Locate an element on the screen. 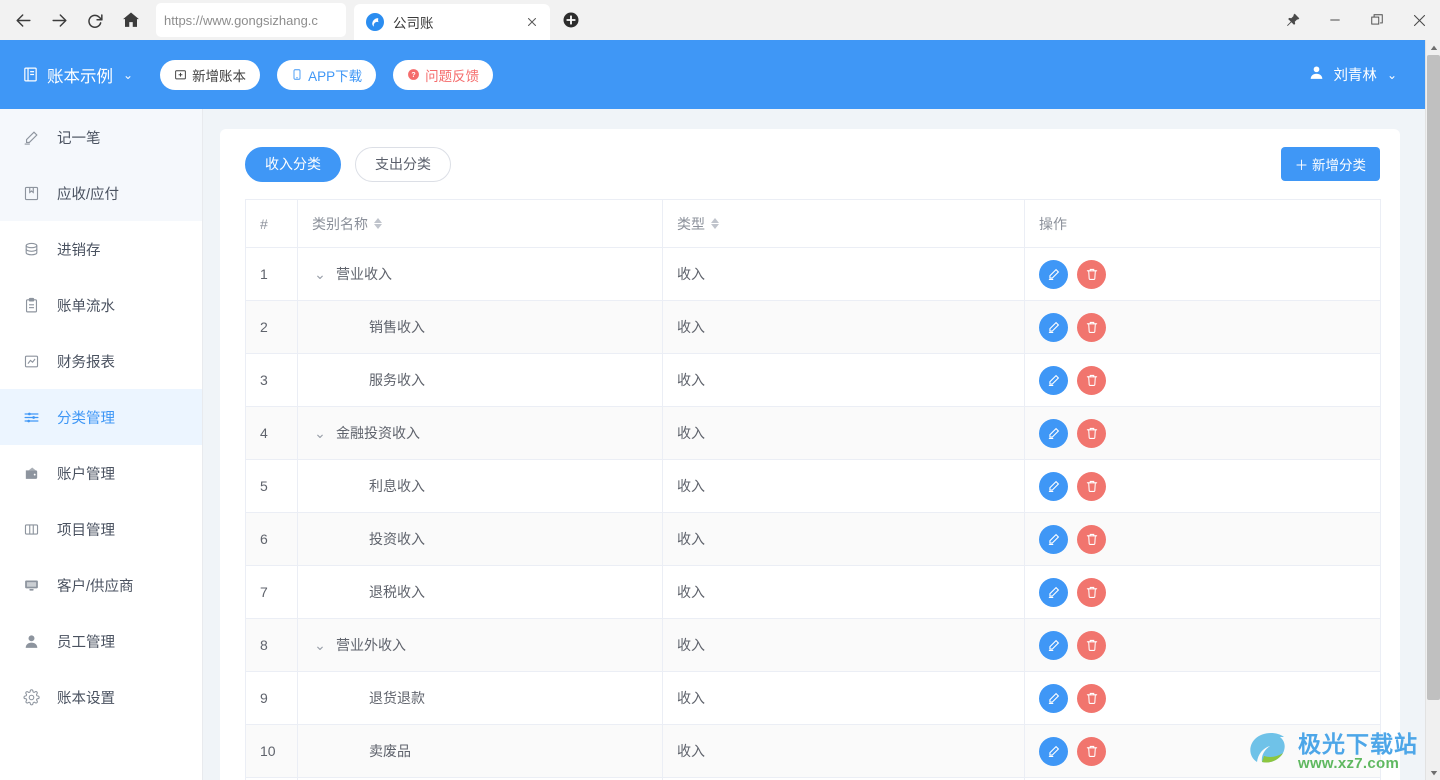  sidebar-item-project-management: 项目管理 is located at coordinates (101, 529).